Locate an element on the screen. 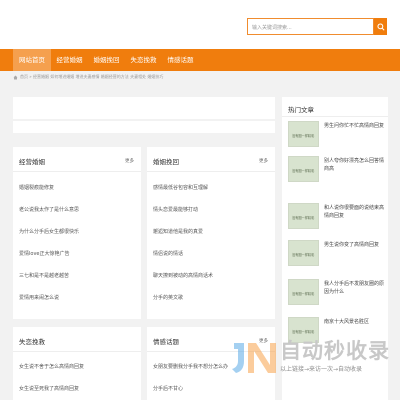 This screenshot has height=400, width=400. nav-item-home: 网站首页 is located at coordinates (32, 60).